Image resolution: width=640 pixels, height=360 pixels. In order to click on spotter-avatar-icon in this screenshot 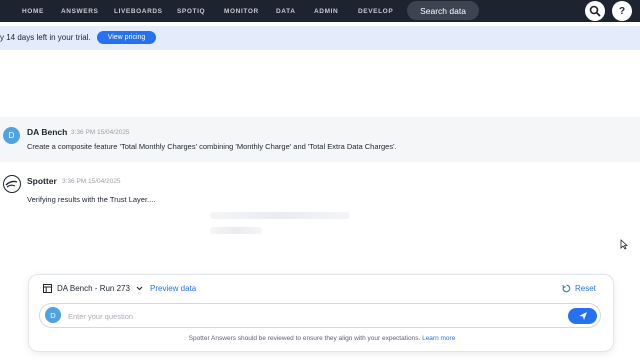, I will do `click(12, 184)`.